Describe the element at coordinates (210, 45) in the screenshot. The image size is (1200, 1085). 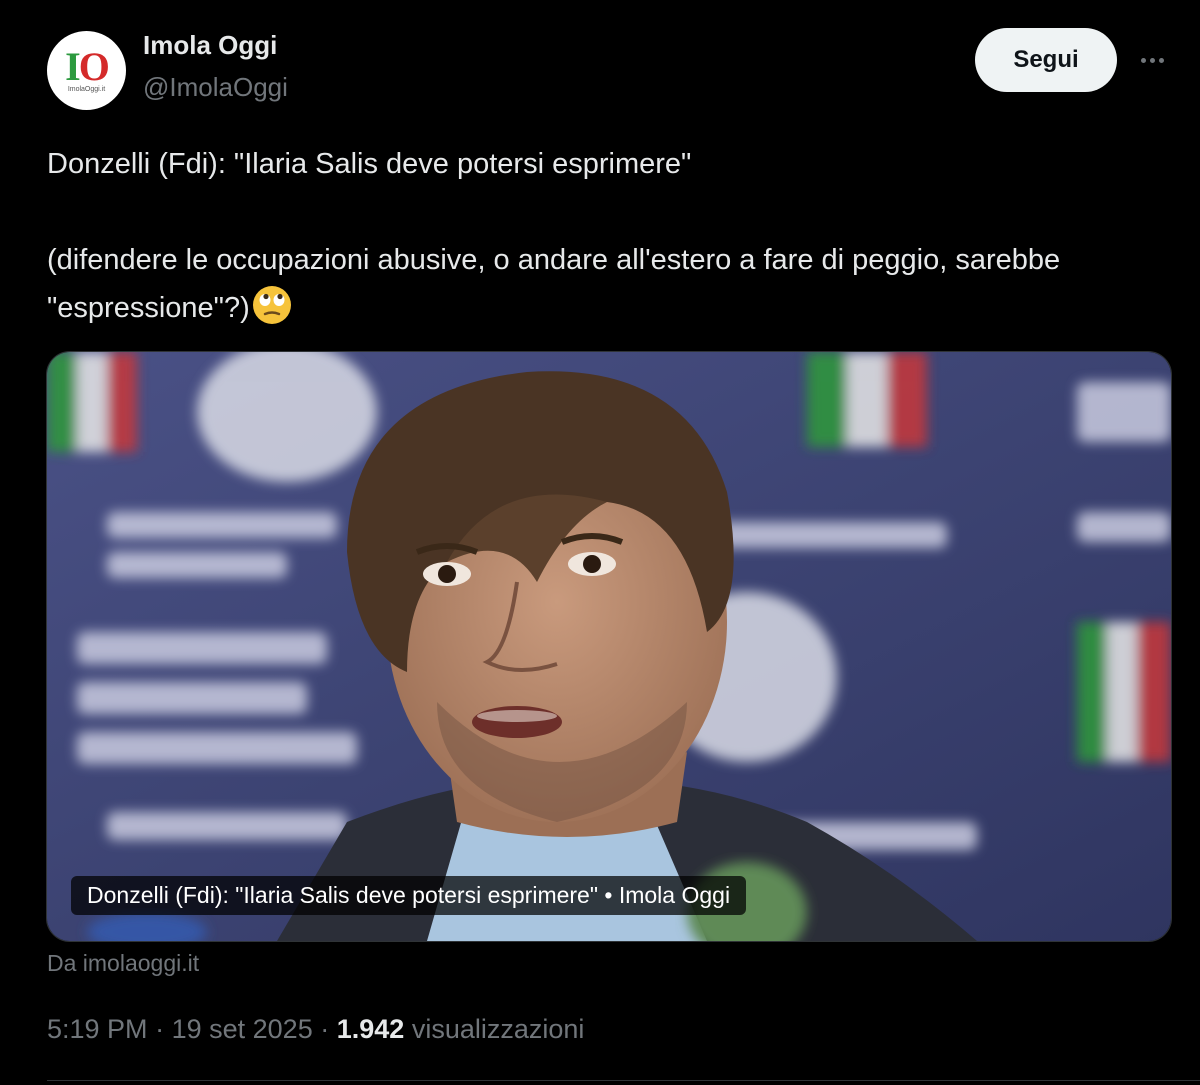
I see `author-display-name: Imola Oggi` at that location.